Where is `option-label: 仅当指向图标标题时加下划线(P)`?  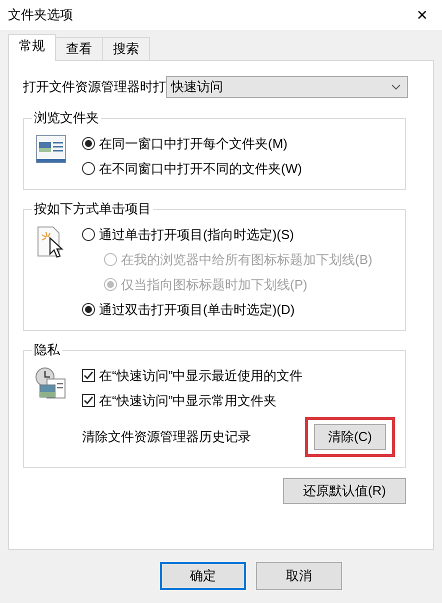
option-label: 仅当指向图标标题时加下划线(P) is located at coordinates (214, 285).